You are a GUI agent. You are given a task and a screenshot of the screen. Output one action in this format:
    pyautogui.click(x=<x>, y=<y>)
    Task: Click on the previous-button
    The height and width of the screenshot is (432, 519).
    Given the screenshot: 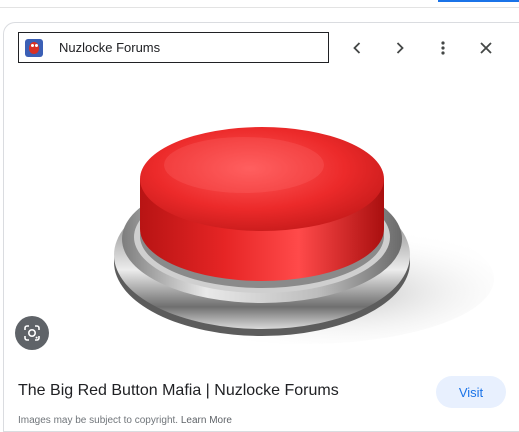 What is the action you would take?
    pyautogui.click(x=357, y=48)
    